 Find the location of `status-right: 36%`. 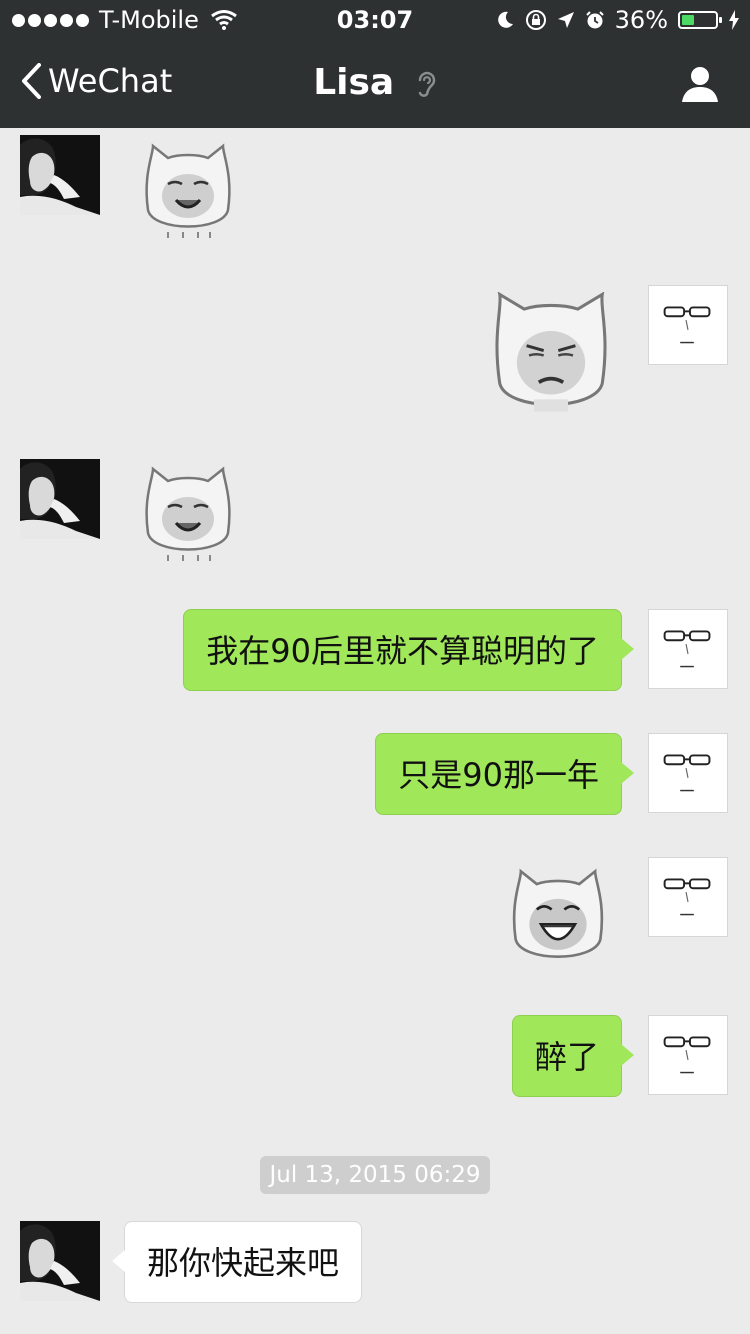

status-right: 36% is located at coordinates (617, 20).